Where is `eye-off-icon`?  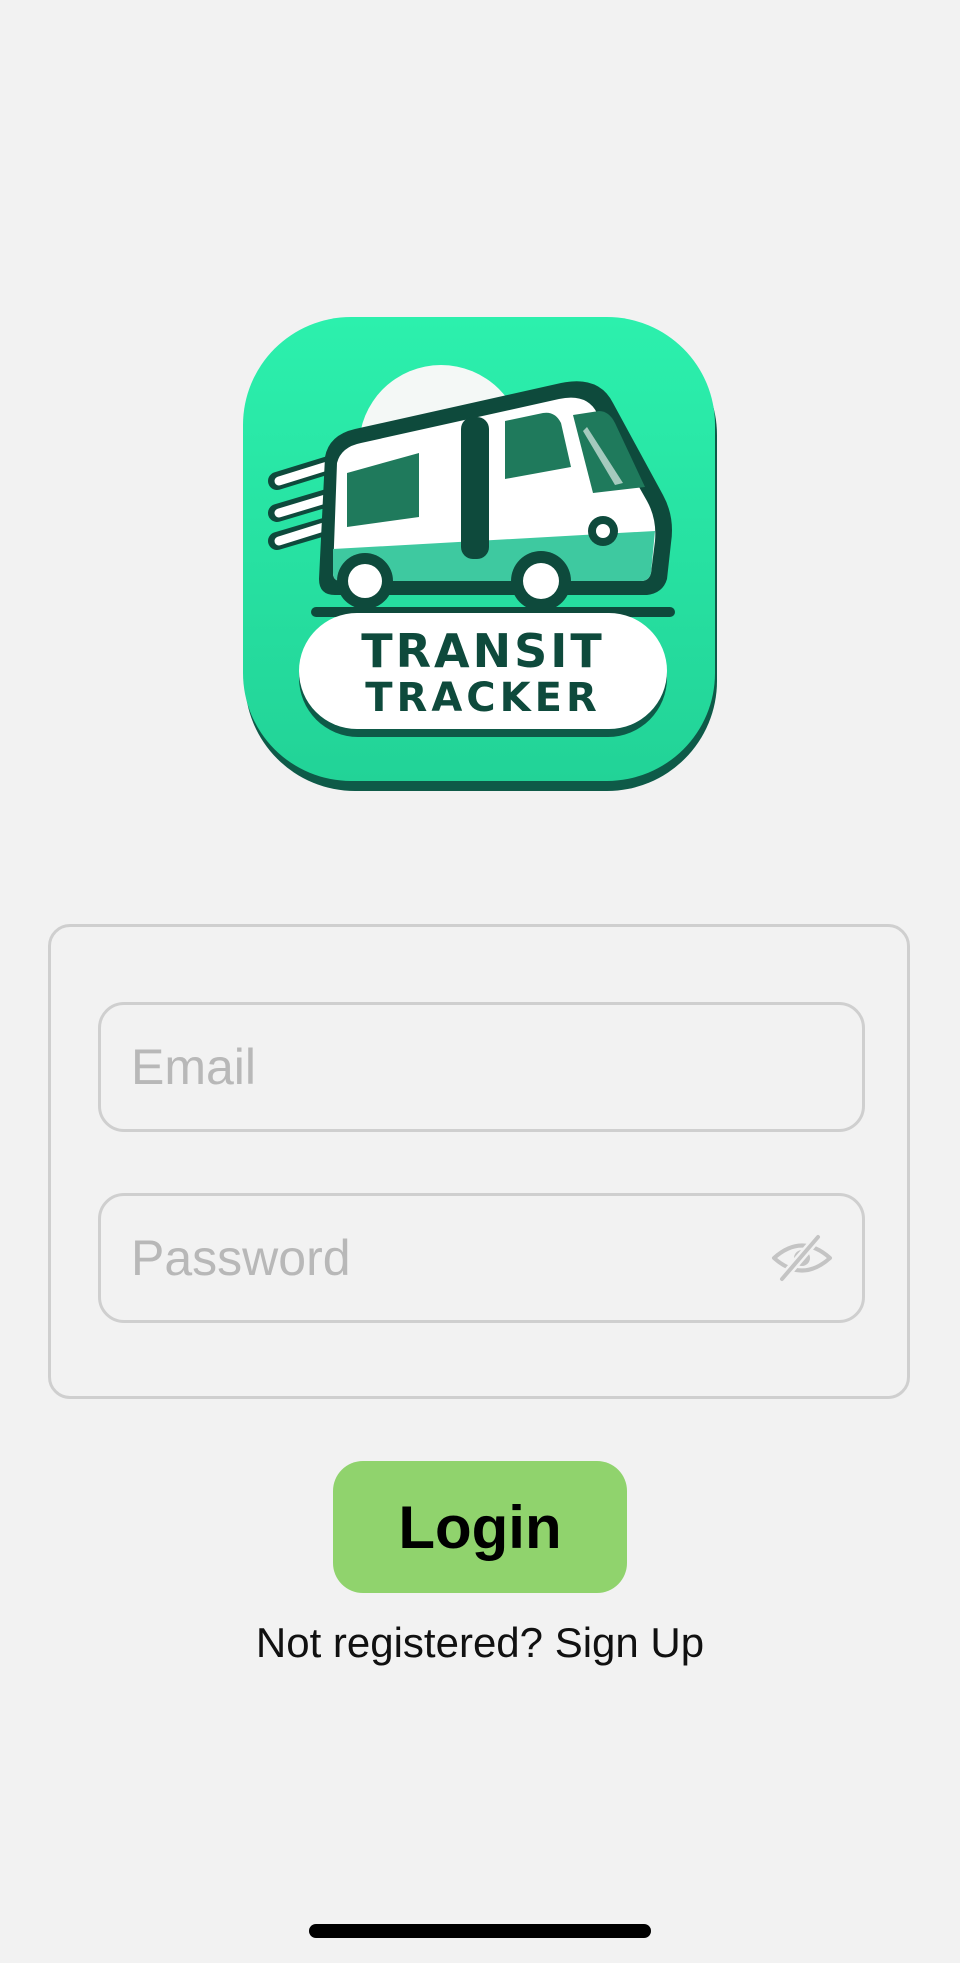
eye-off-icon is located at coordinates (802, 1258).